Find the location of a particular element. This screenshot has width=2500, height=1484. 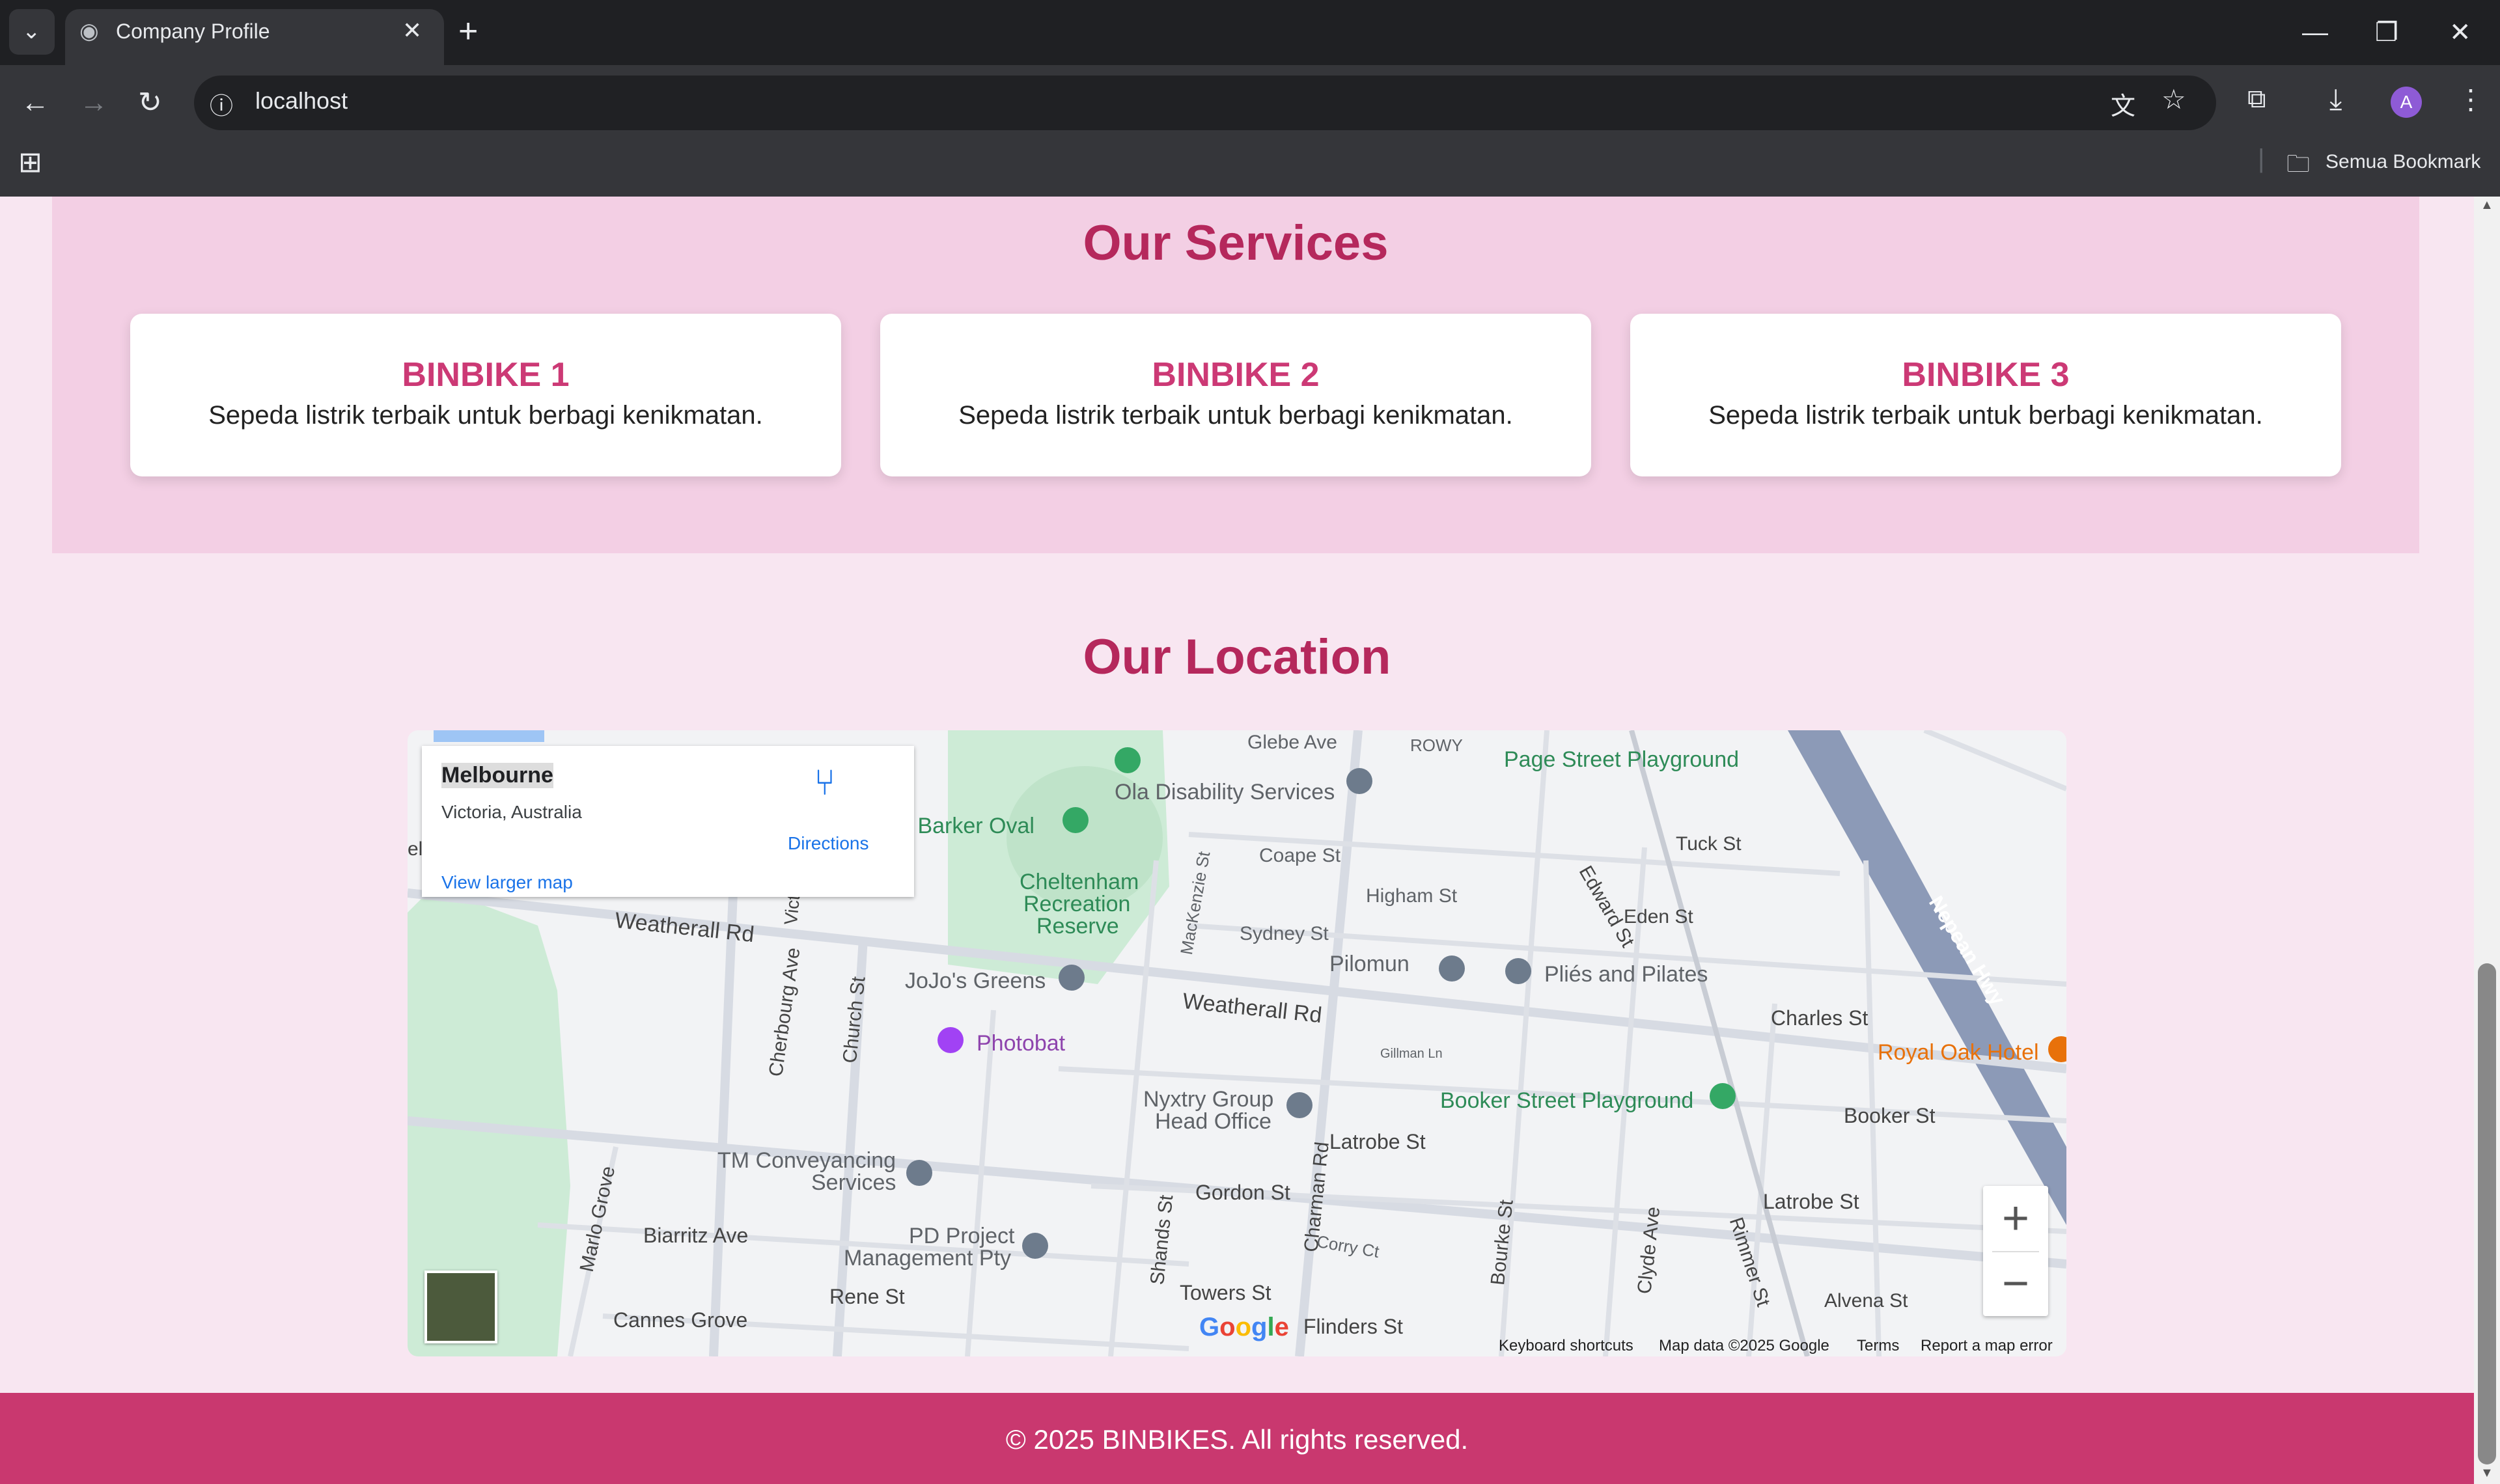

street-label: Flinders St is located at coordinates (1353, 1326).